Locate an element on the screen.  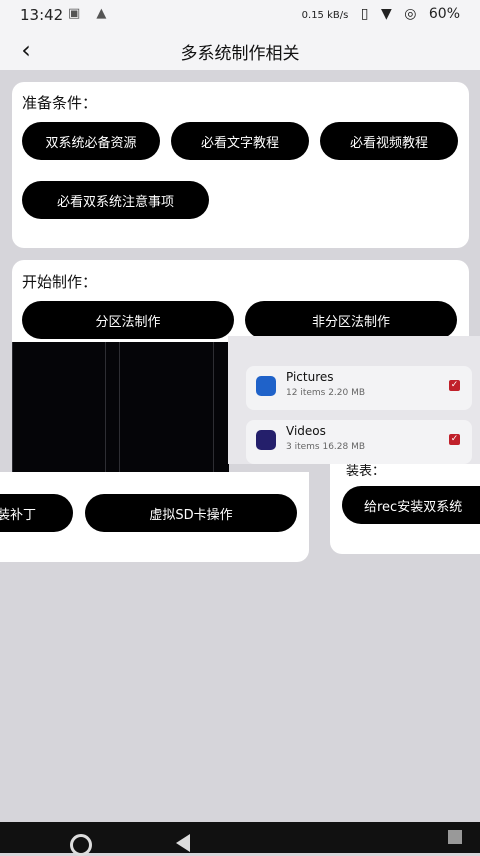
file-row-pictures: Pictures 12 items 2.20 MB ✓ is located at coordinates (359, 388).